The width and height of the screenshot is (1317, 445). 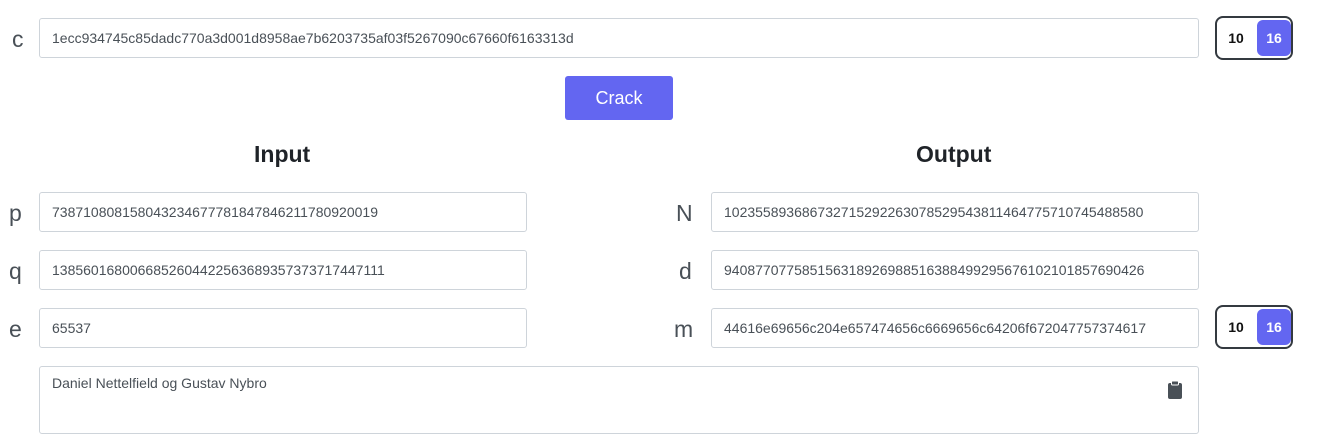 What do you see at coordinates (684, 329) in the screenshot?
I see `m-label: m` at bounding box center [684, 329].